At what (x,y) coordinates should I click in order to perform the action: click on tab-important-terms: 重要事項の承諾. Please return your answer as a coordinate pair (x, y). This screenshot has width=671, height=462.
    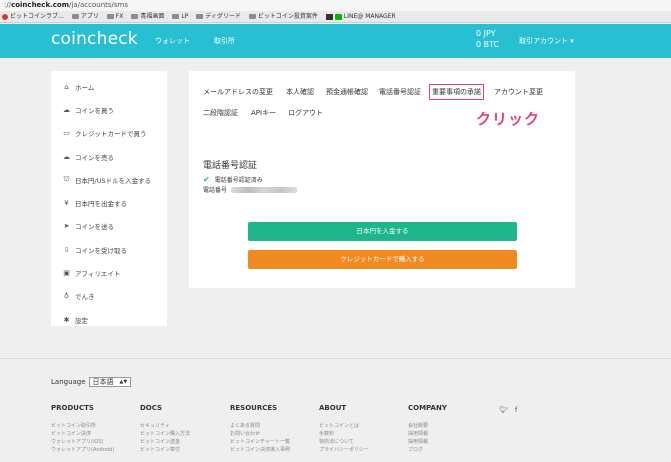
    Looking at the image, I should click on (456, 92).